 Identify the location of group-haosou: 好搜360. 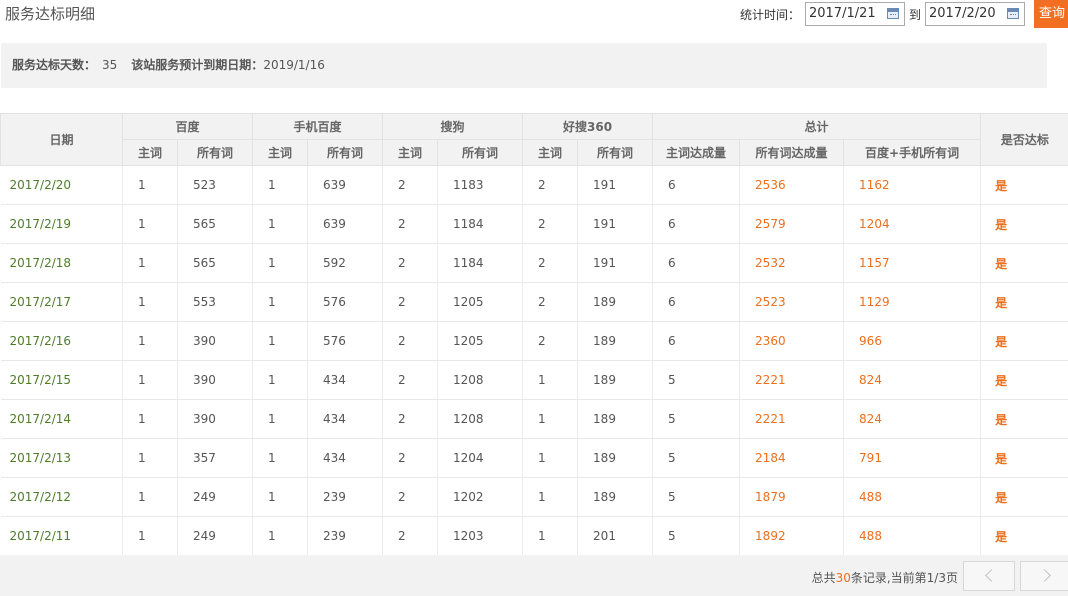
(588, 126).